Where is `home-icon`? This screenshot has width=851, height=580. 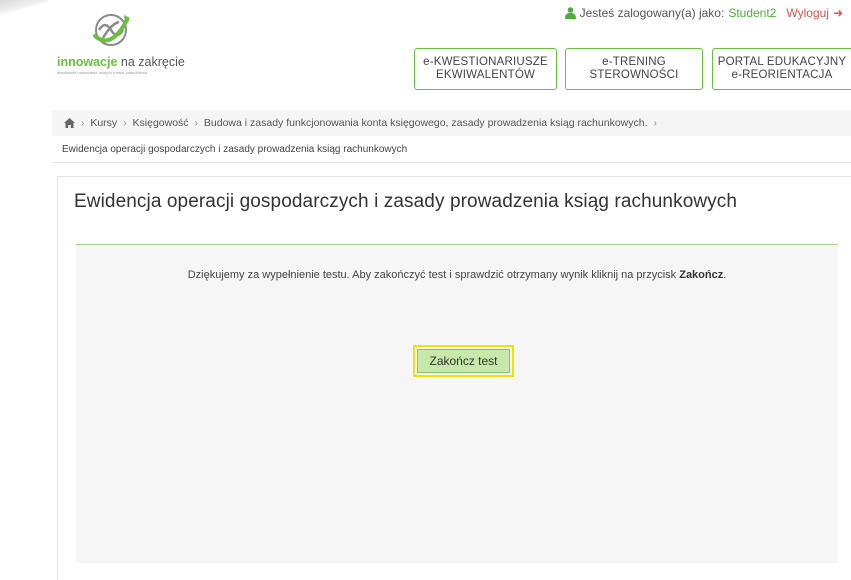 home-icon is located at coordinates (69, 123).